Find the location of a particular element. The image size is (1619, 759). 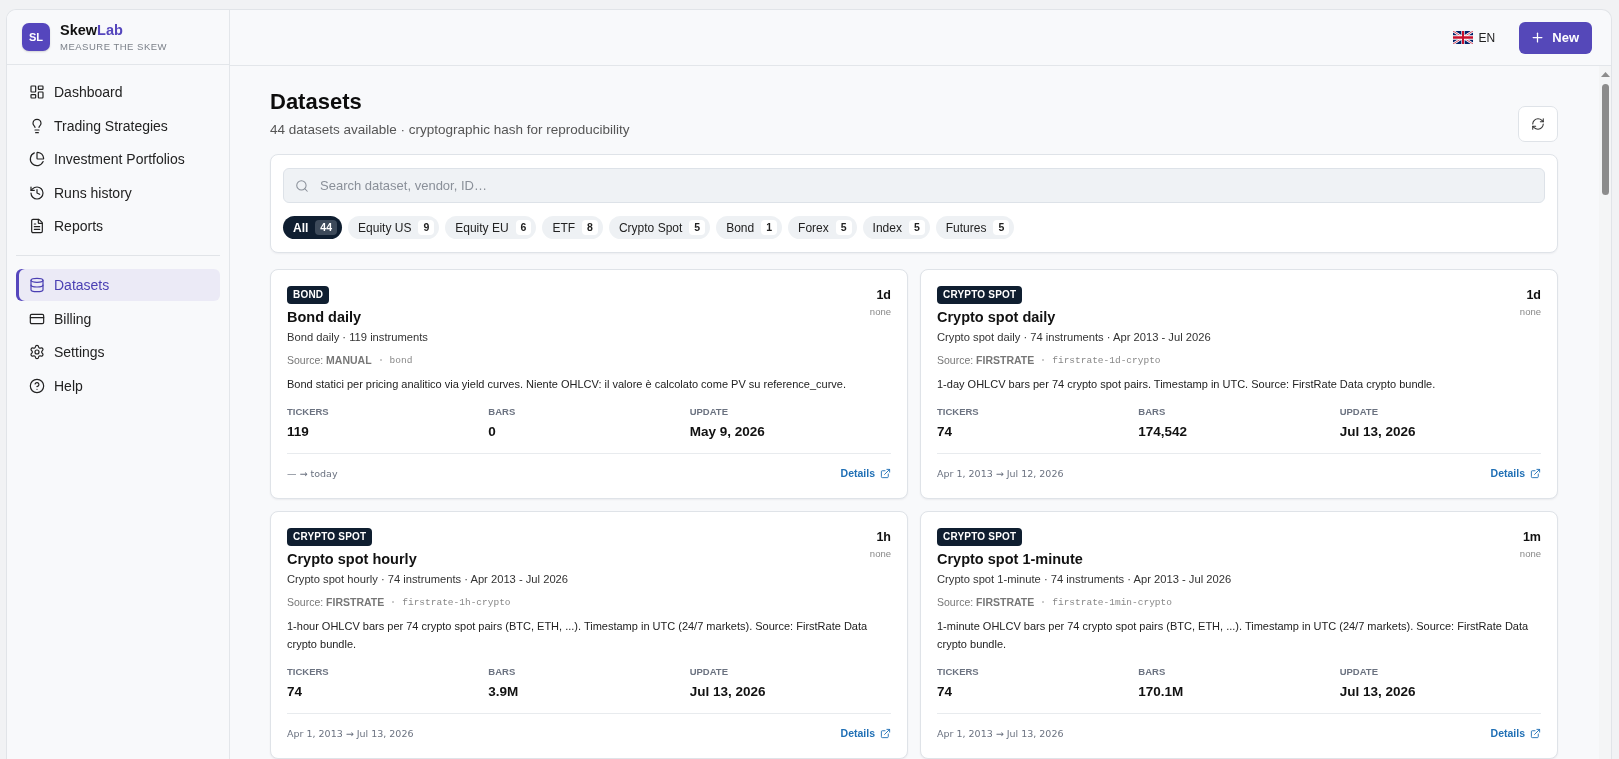

nav-item: Dashboard is located at coordinates (118, 92).